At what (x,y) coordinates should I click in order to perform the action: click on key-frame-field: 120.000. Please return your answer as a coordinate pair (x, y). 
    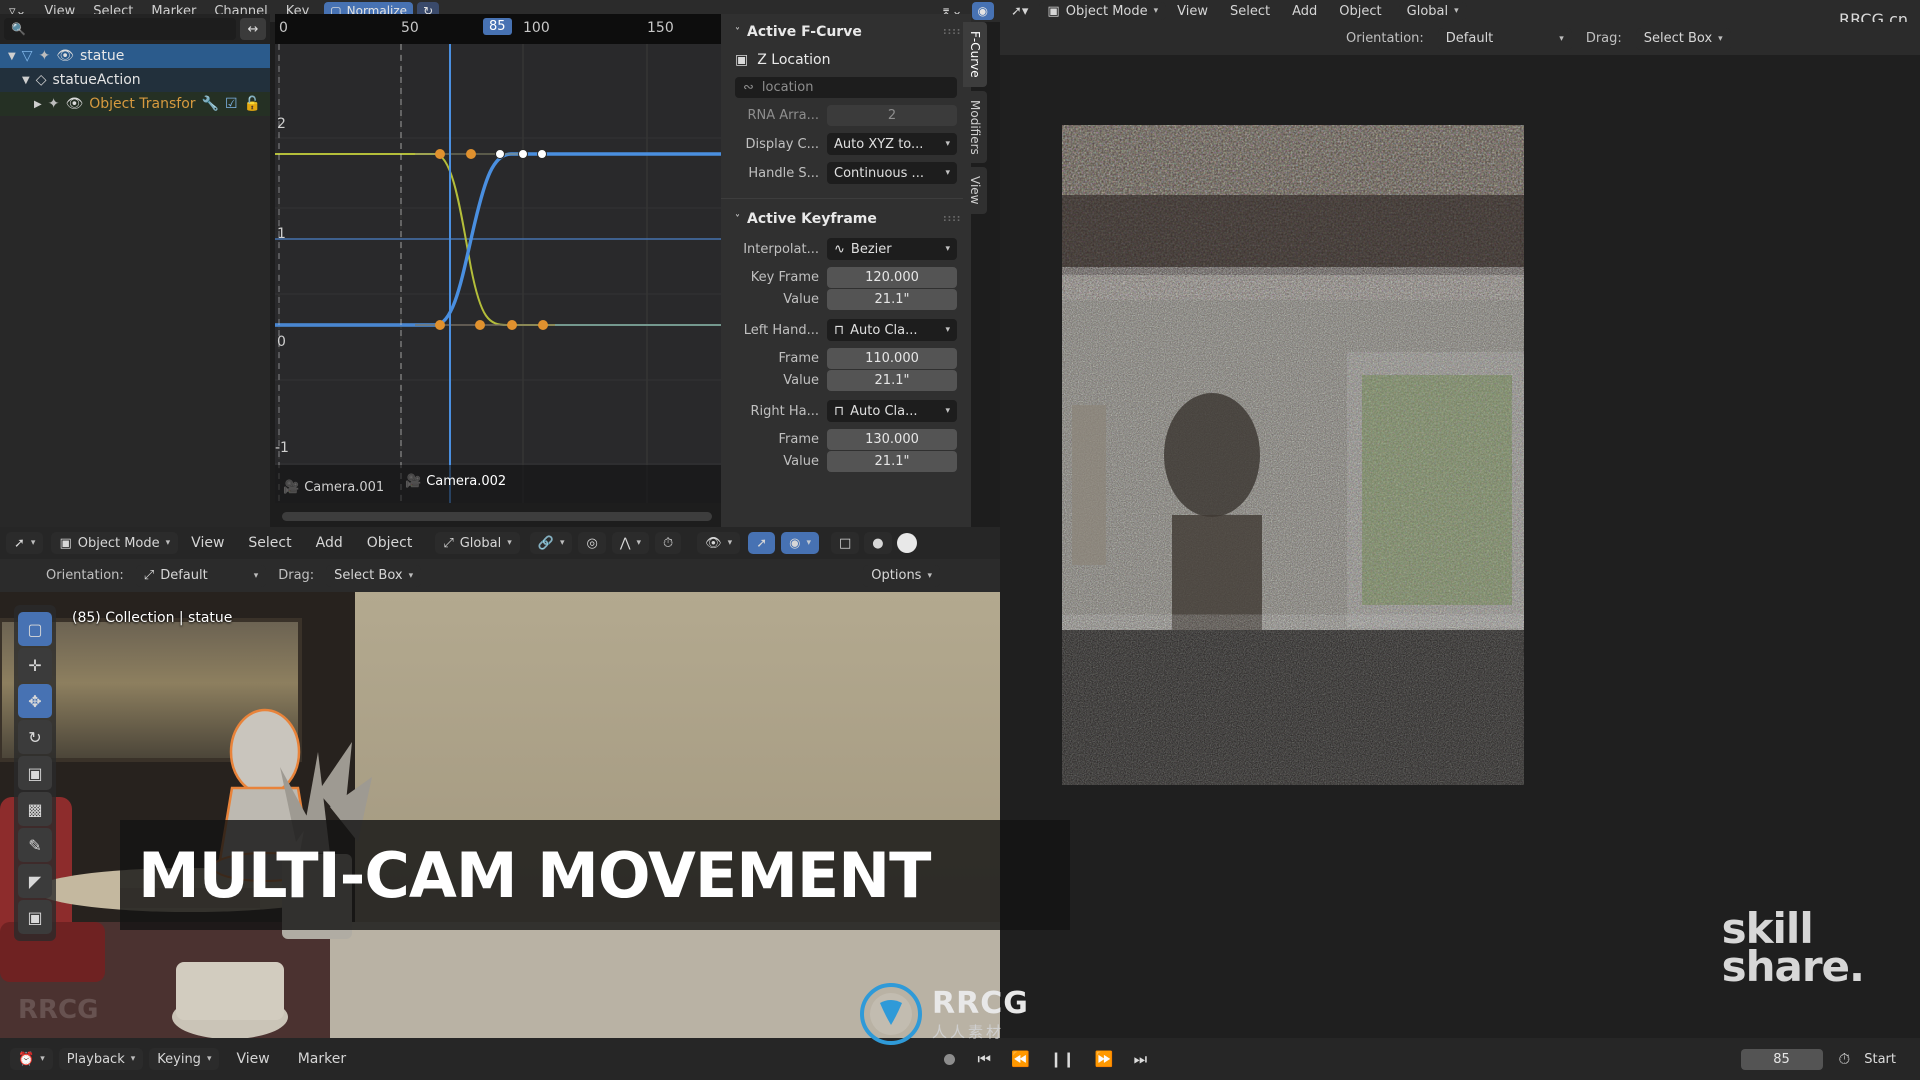
    Looking at the image, I should click on (892, 277).